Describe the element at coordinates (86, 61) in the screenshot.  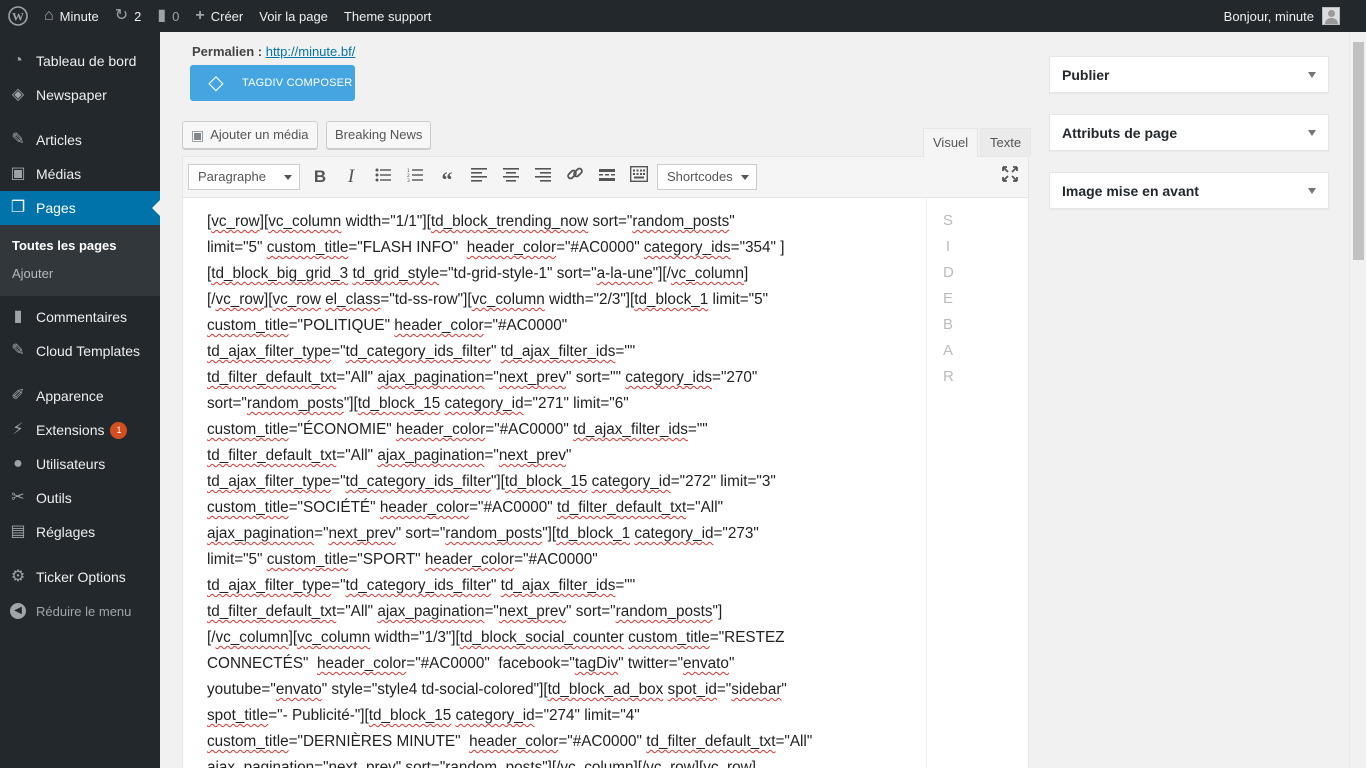
I see `sidebar-item-label: Tableau de bord` at that location.